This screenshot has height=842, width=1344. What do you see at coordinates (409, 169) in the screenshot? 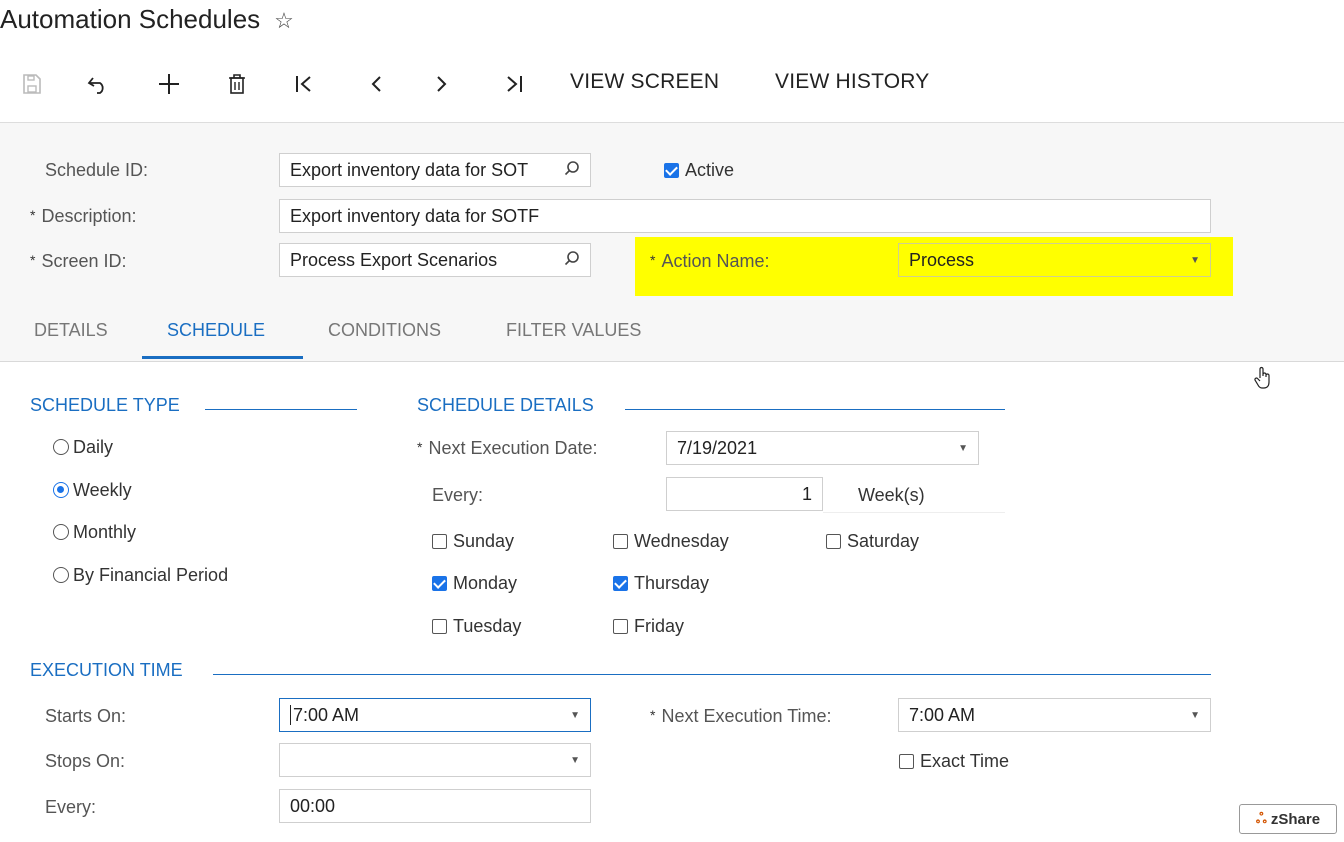
I see `schedule-id-value: Export inventory data for SOT` at bounding box center [409, 169].